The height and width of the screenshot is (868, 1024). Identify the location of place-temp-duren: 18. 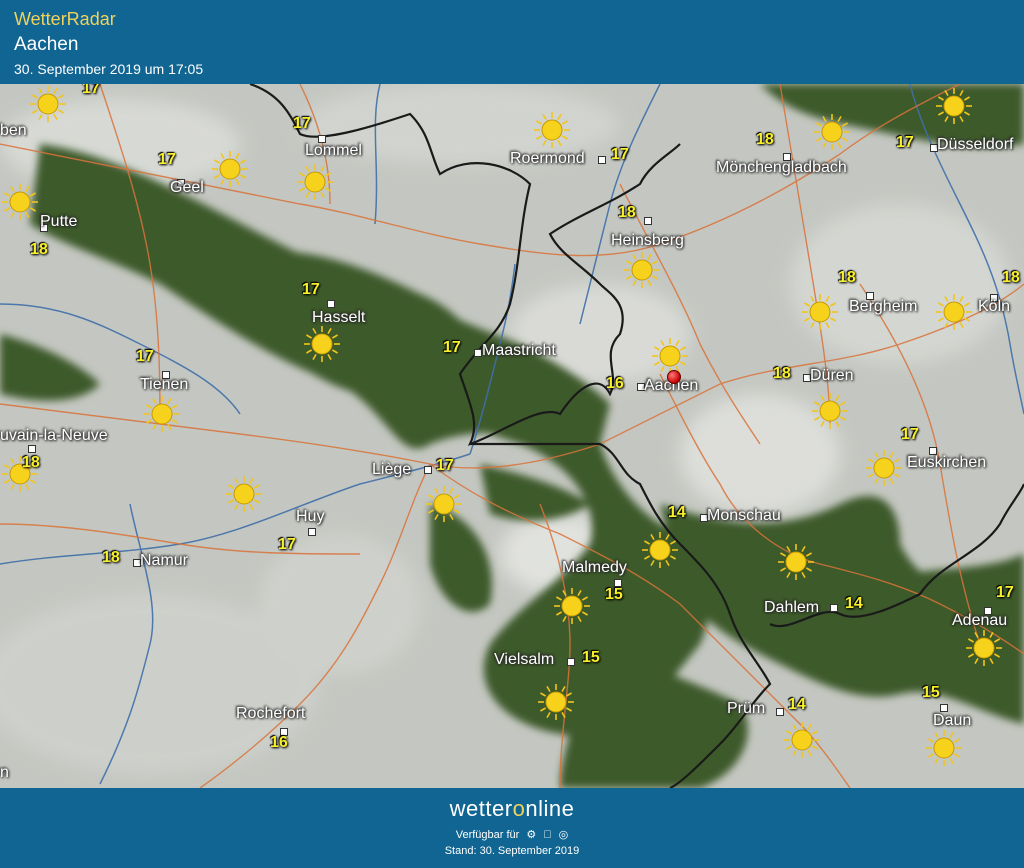
(782, 373).